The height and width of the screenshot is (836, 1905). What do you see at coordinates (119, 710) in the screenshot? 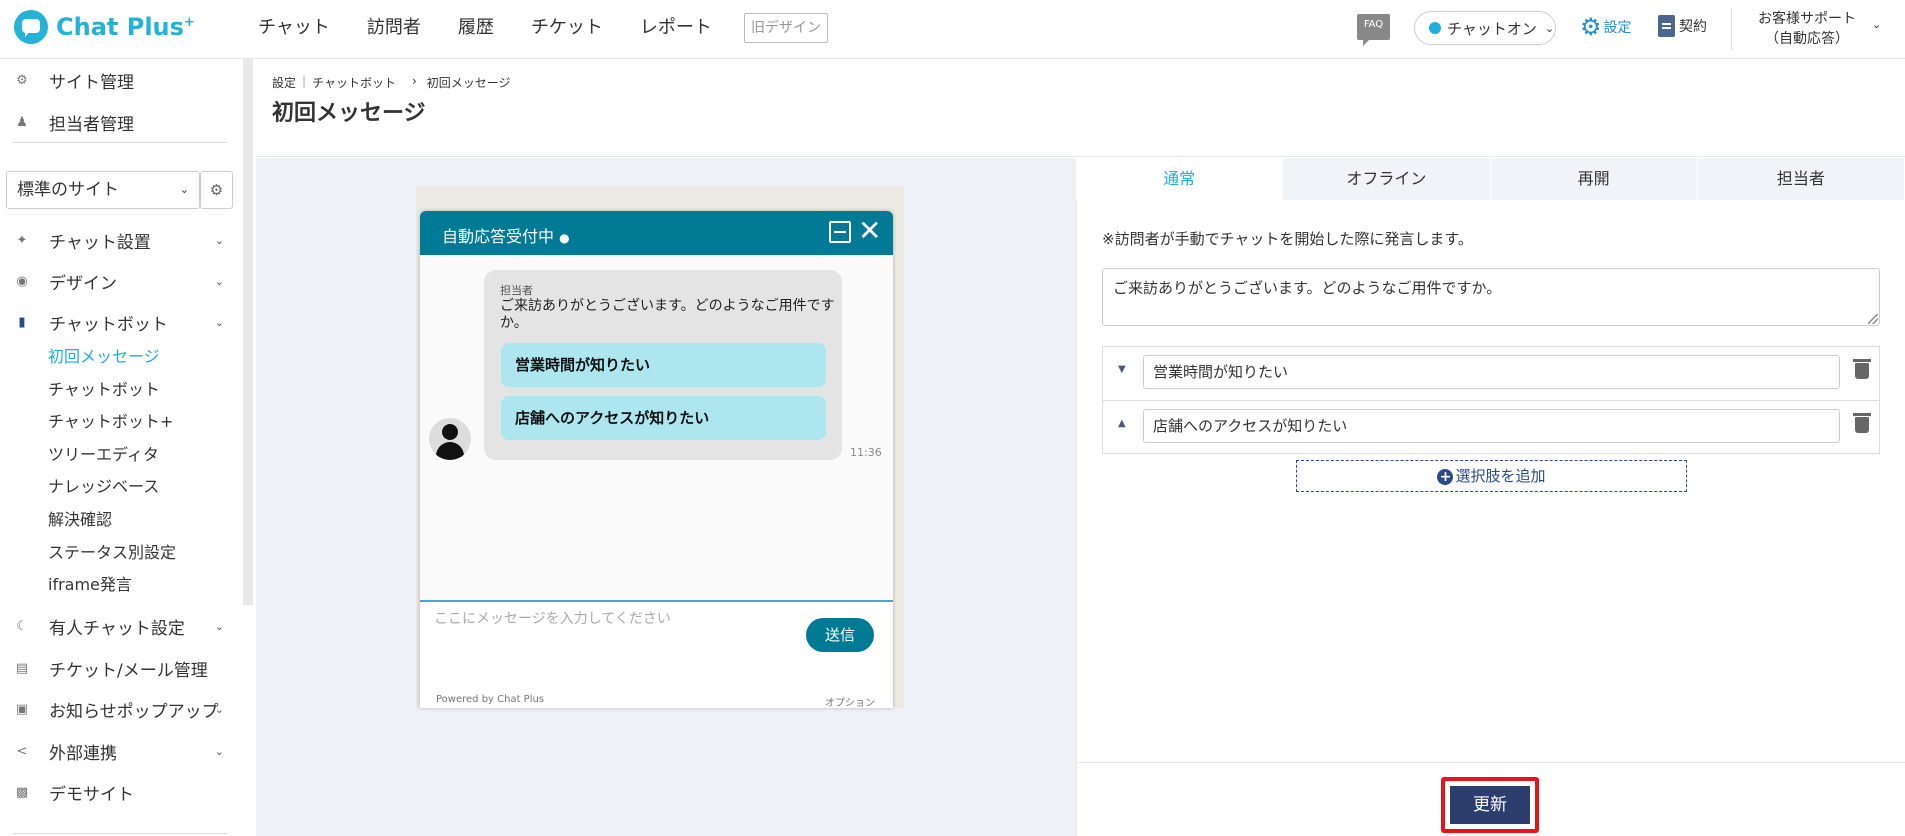
I see `sidebar-item-popup: ▣ お知らせポップアップ ⌄` at bounding box center [119, 710].